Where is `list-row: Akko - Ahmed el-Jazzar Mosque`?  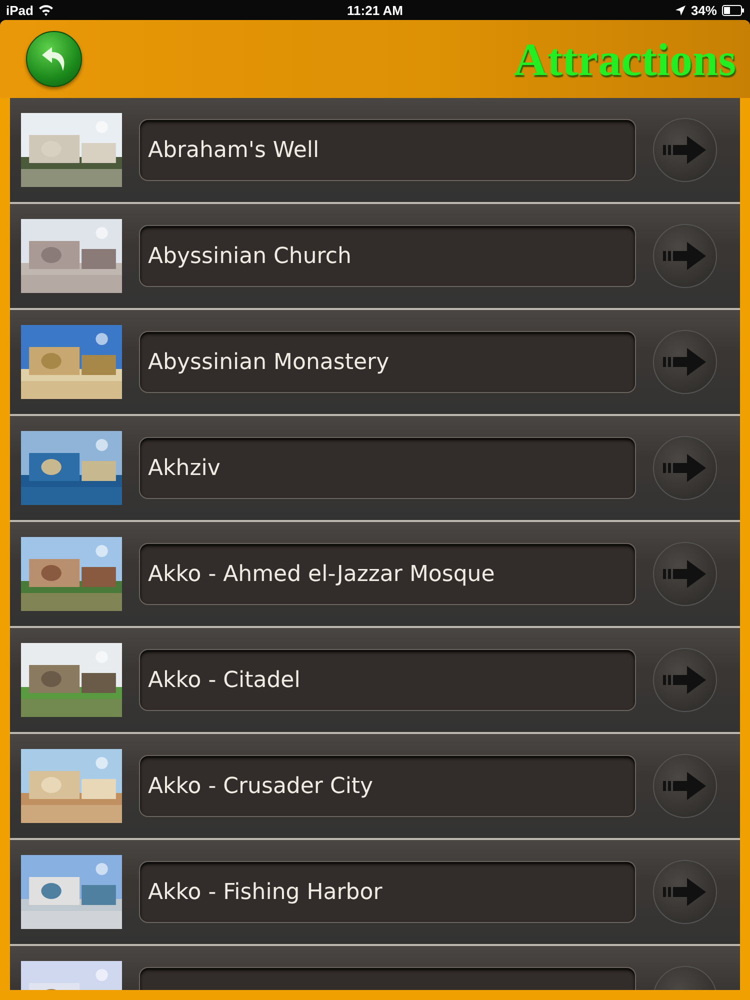 list-row: Akko - Ahmed el-Jazzar Mosque is located at coordinates (375, 575).